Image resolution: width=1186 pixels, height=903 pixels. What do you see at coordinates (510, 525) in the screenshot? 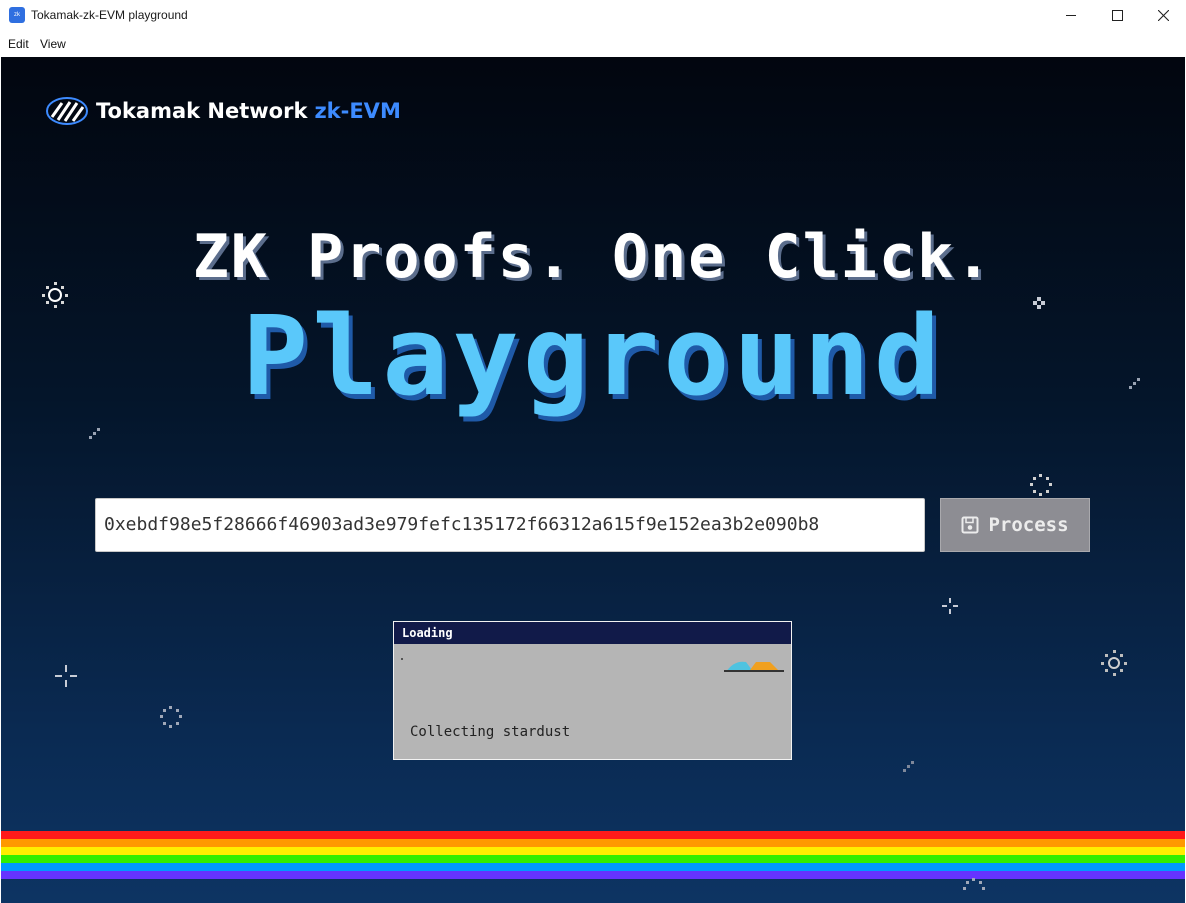
I see `tx-hash-input` at bounding box center [510, 525].